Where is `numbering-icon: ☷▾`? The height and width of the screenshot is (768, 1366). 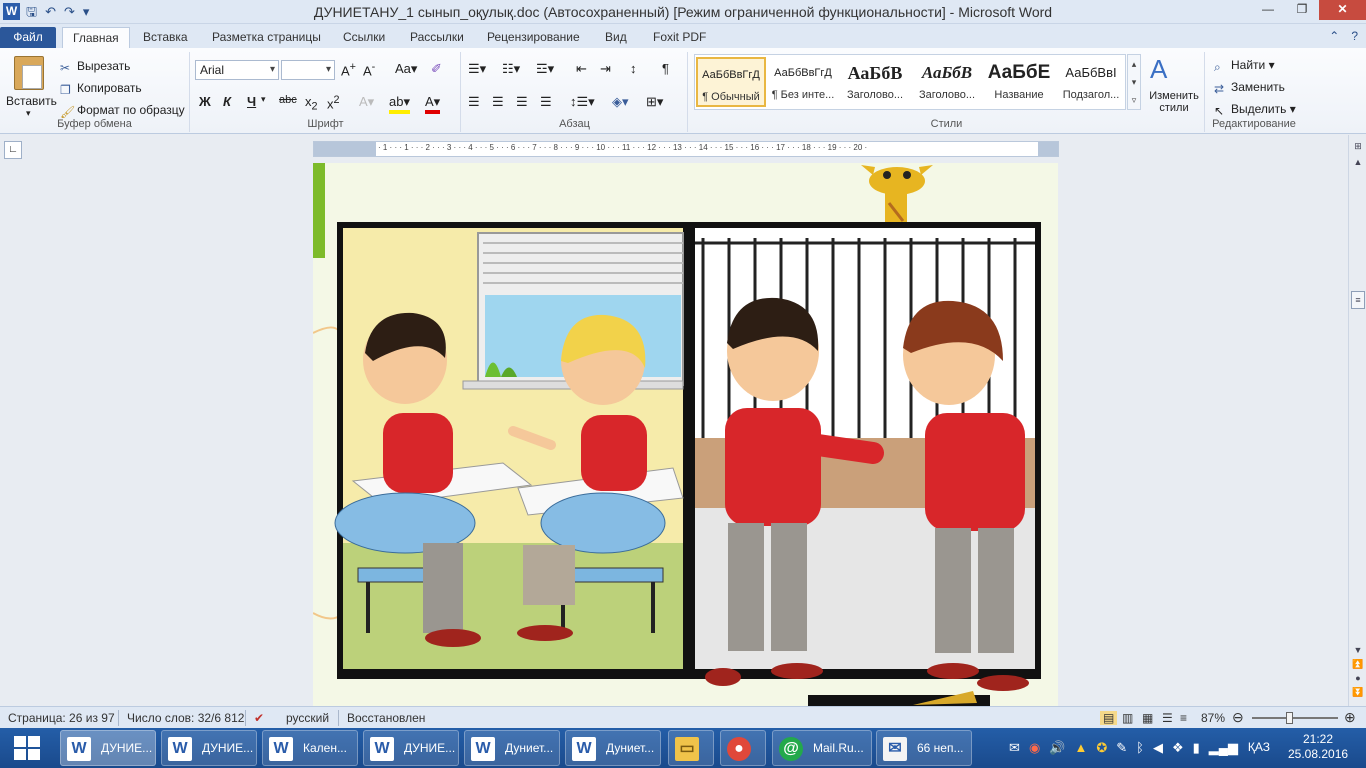 numbering-icon: ☷▾ is located at coordinates (511, 69).